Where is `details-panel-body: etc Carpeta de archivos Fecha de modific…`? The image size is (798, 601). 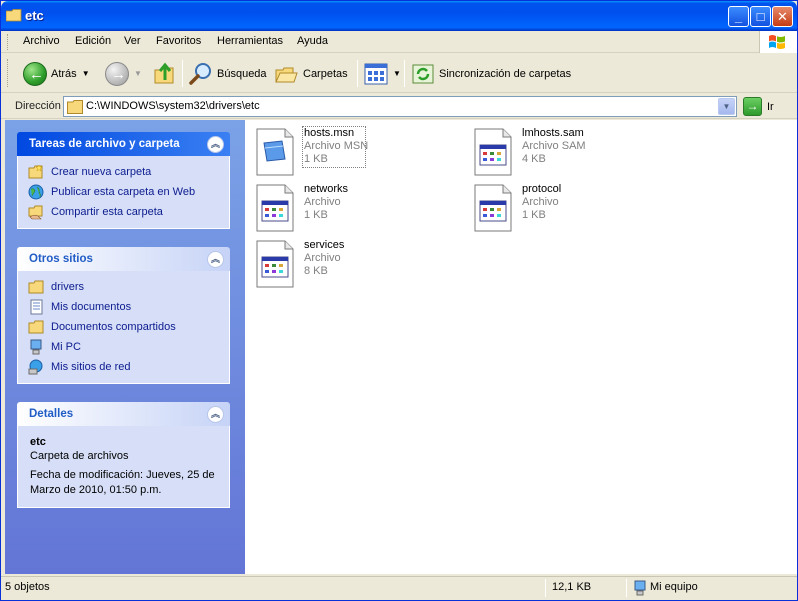 details-panel-body: etc Carpeta de archivos Fecha de modific… is located at coordinates (123, 467).